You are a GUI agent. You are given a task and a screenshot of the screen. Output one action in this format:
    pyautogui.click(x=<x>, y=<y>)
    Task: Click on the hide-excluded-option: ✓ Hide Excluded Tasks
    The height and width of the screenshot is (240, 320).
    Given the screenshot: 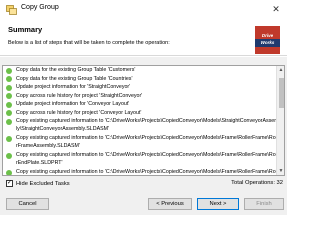 What is the action you would take?
    pyautogui.click(x=38, y=183)
    